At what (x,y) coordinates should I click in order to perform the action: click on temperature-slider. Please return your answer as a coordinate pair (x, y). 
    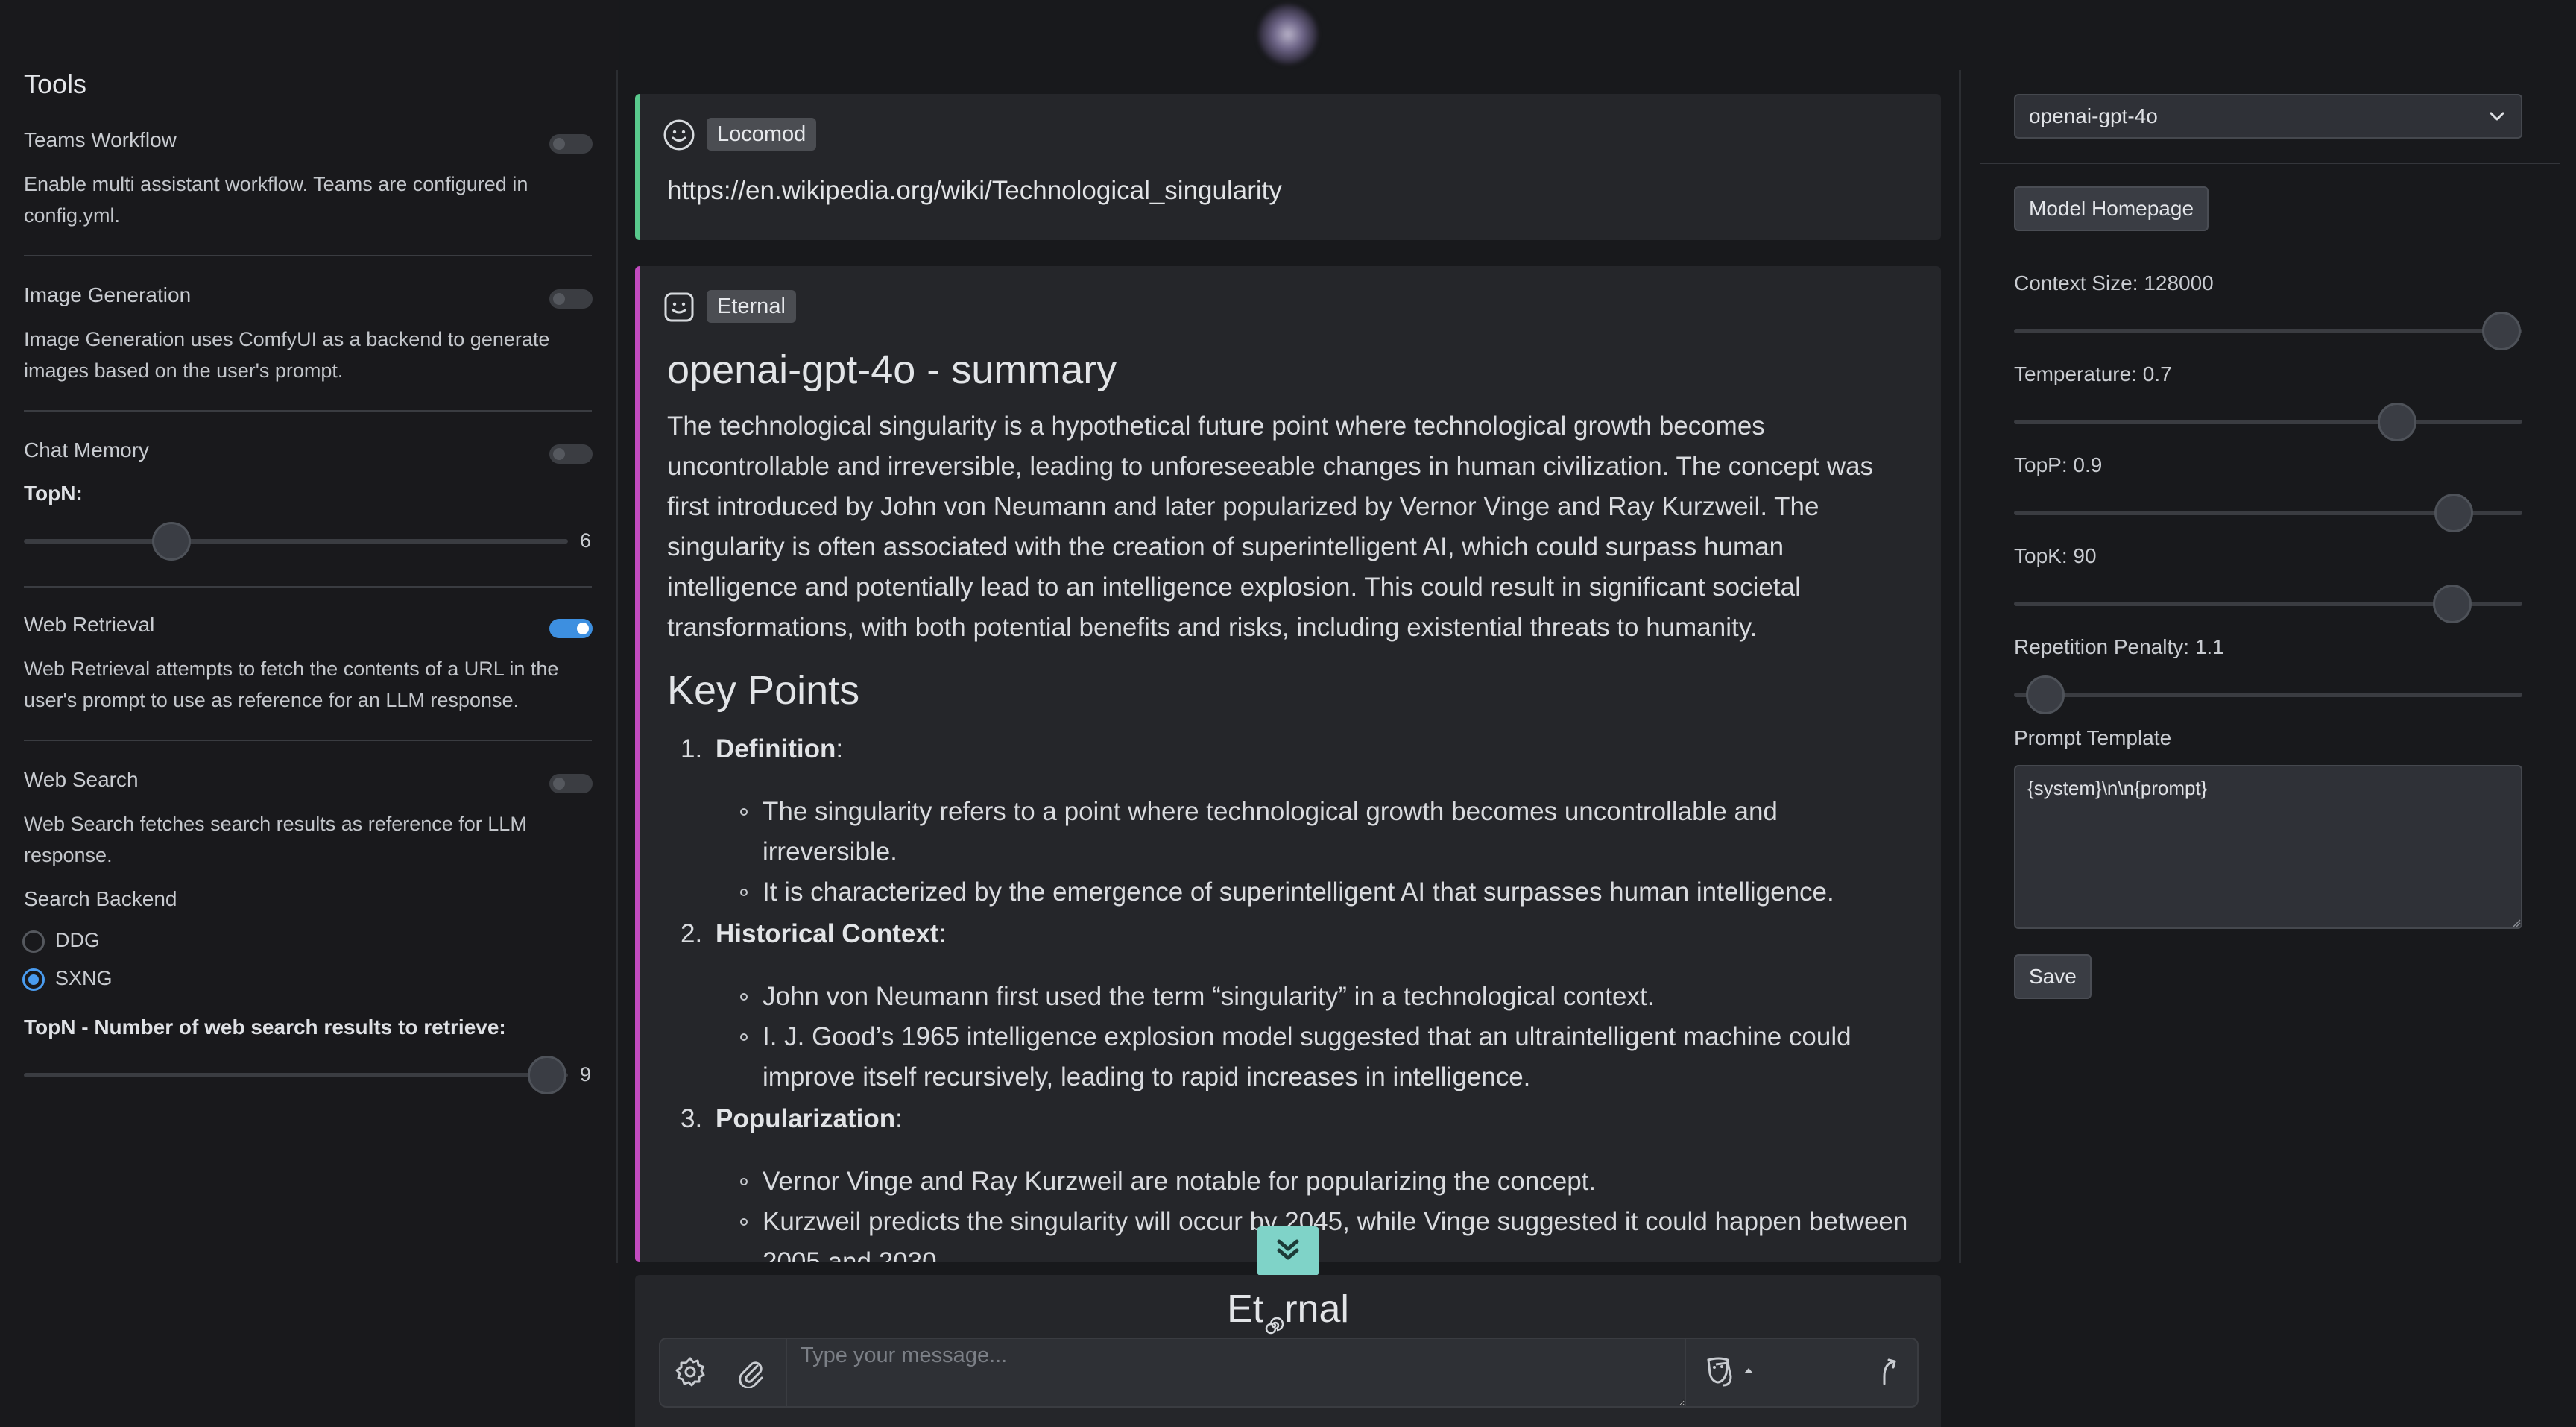
    Looking at the image, I should click on (2268, 422).